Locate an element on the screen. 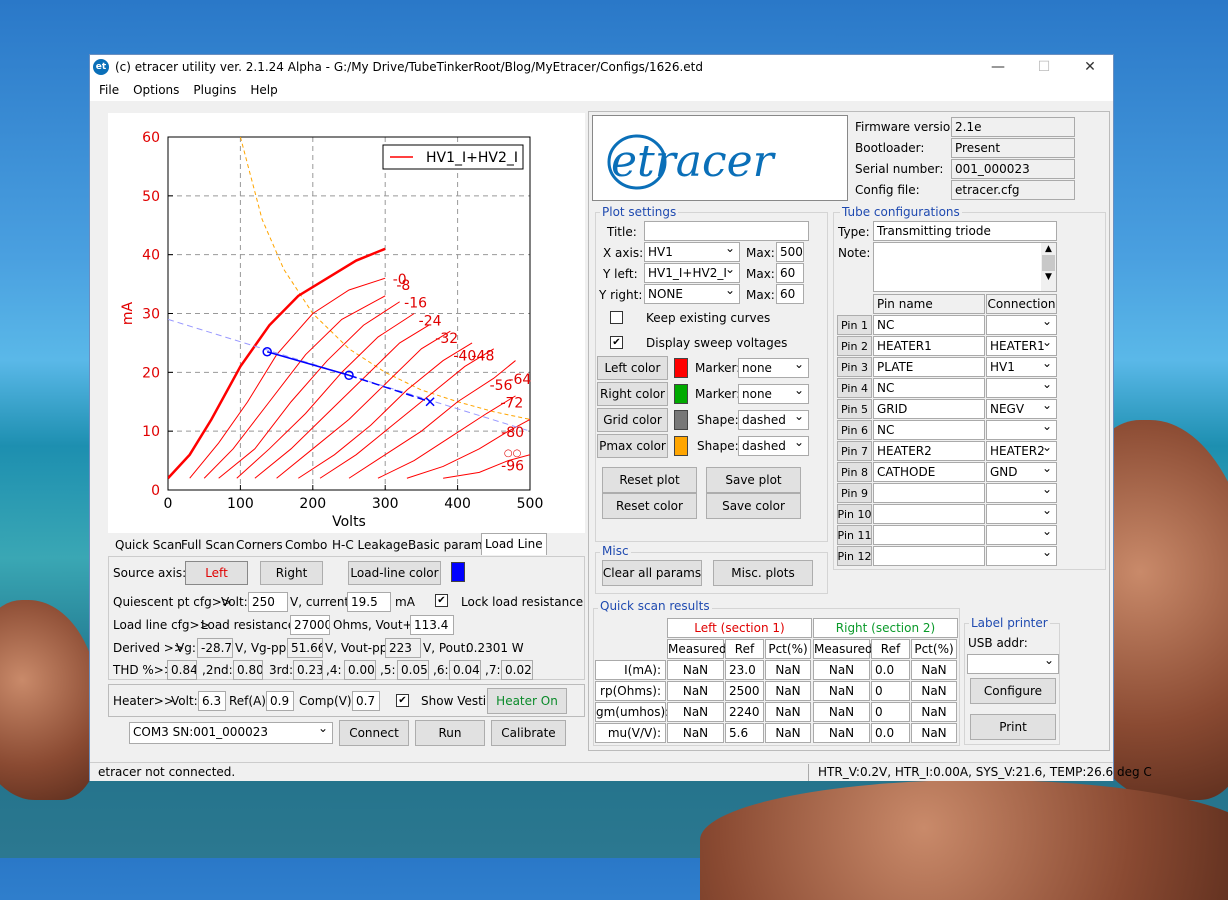  pin-button-7: Pin 7 is located at coordinates (854, 451).